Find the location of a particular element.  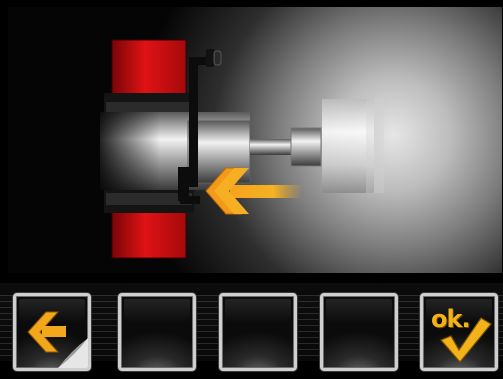

page-back-arrow-icon is located at coordinates (57, 339).